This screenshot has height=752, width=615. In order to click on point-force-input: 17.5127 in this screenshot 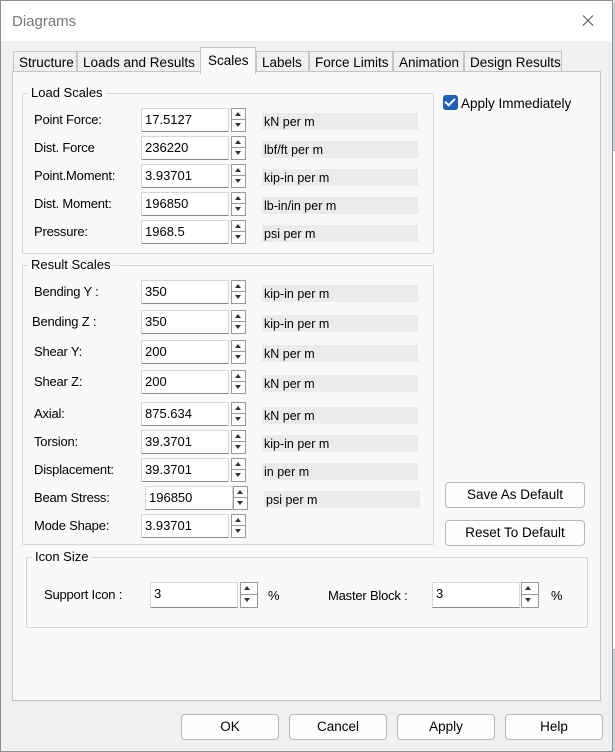, I will do `click(185, 120)`.